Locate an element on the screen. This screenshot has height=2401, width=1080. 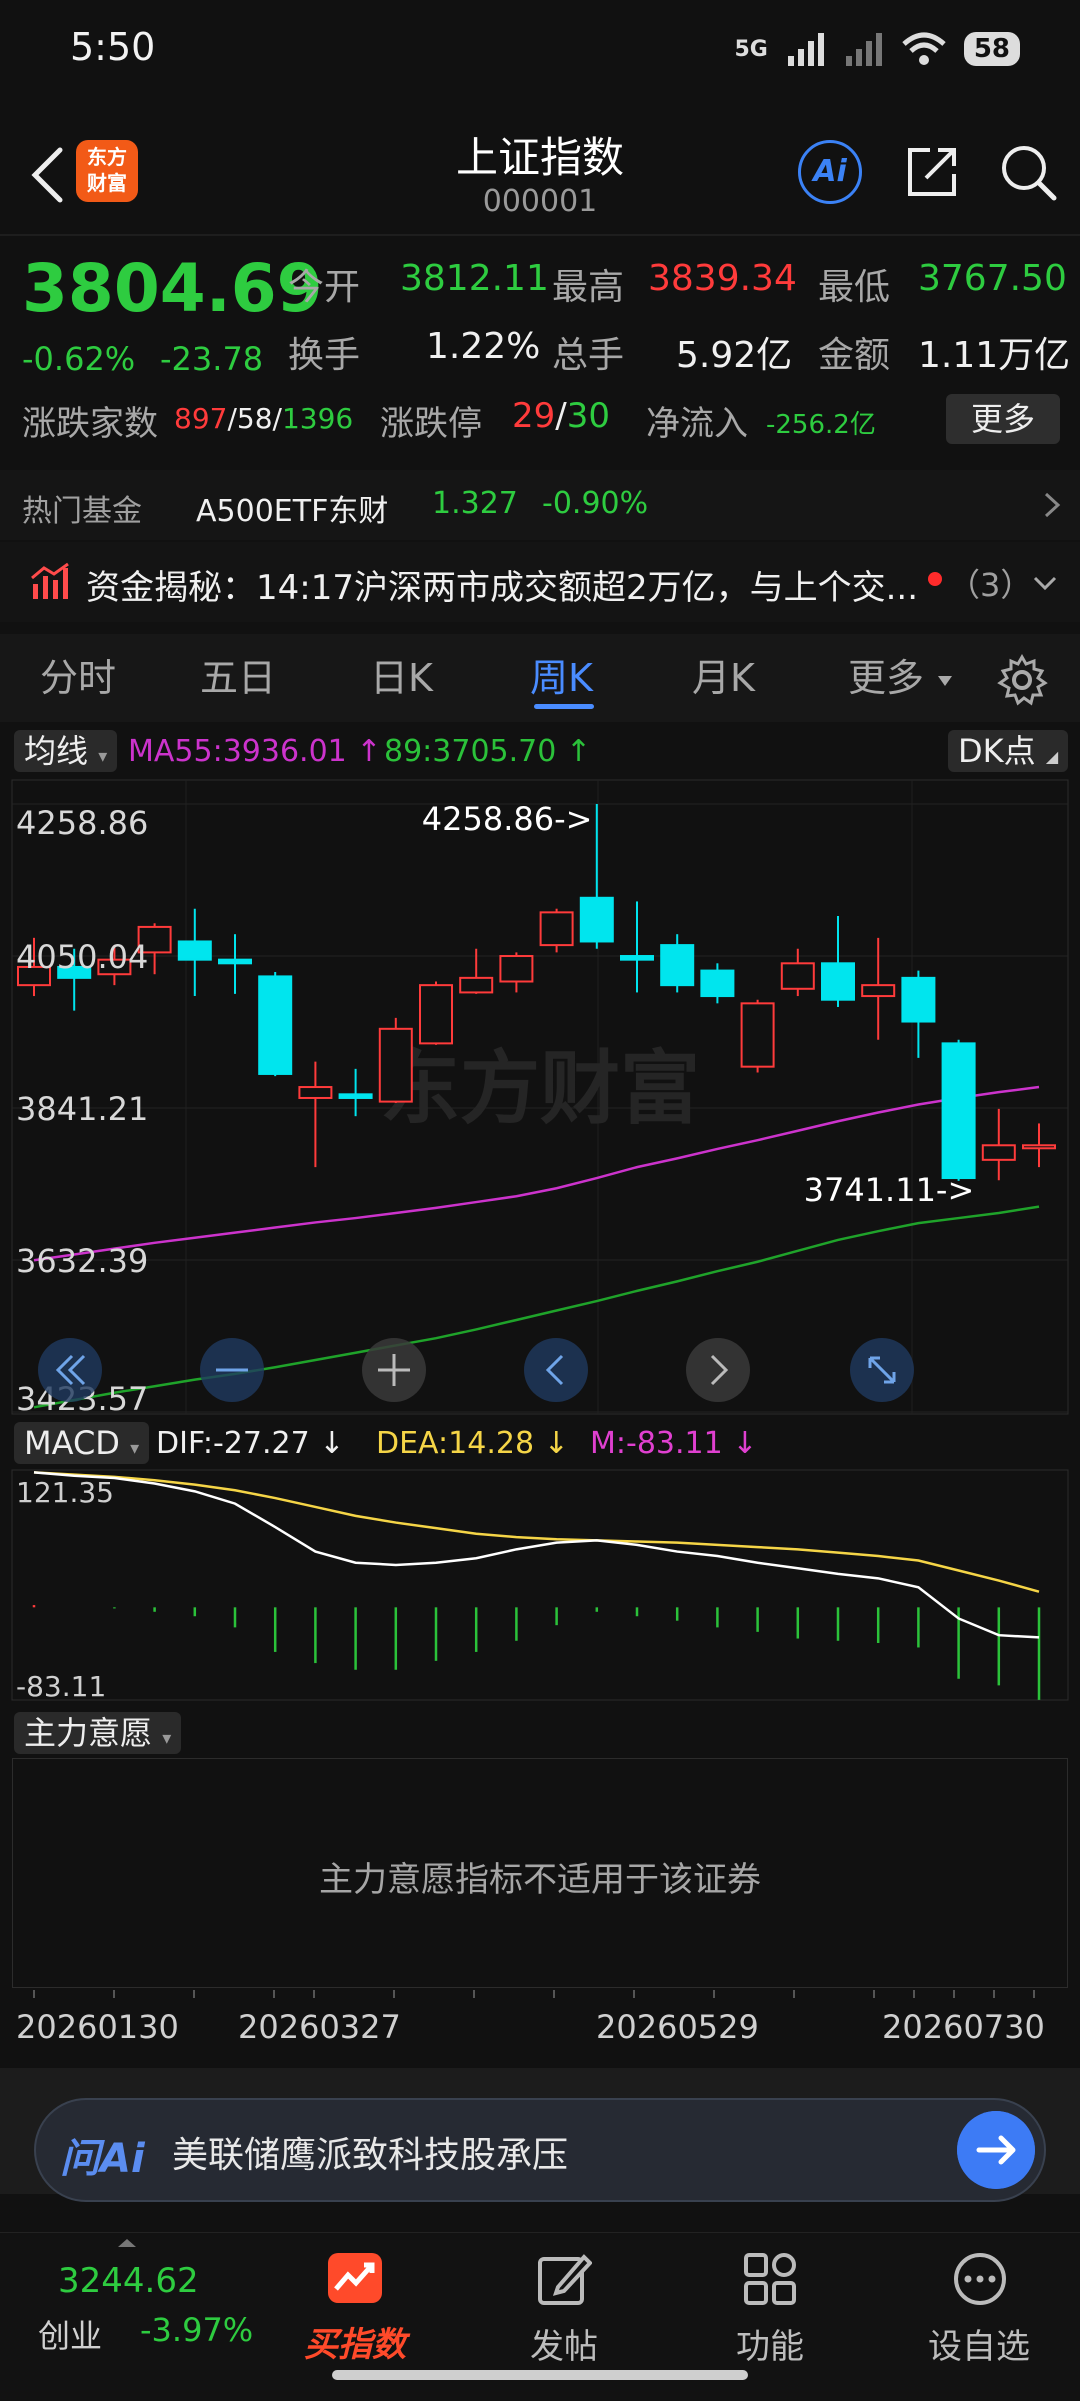
chevron-right-icon is located at coordinates (1052, 505).